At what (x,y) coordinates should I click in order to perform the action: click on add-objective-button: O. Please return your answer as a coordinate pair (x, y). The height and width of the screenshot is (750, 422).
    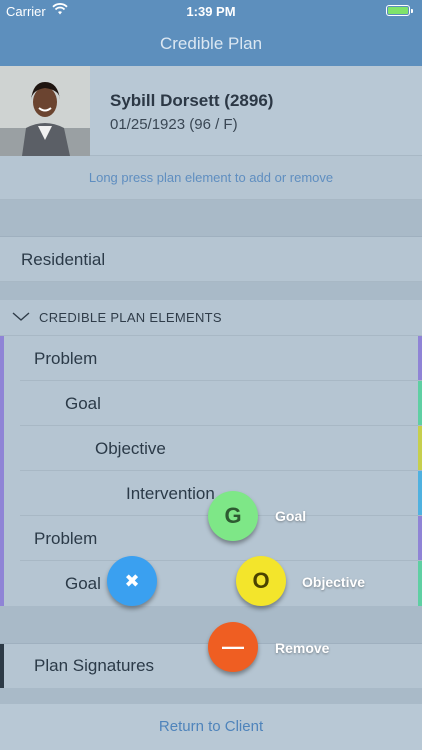
    Looking at the image, I should click on (261, 581).